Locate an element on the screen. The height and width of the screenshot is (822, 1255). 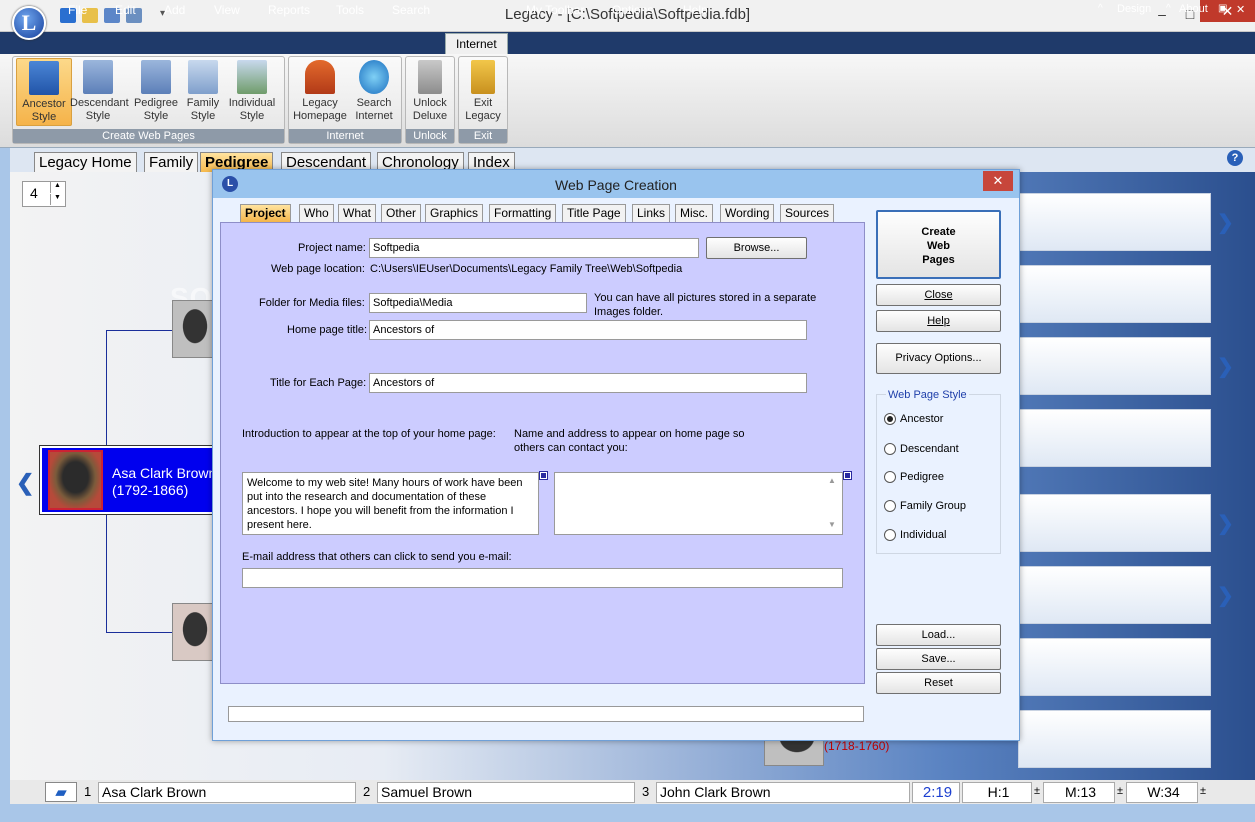
close-doc-icon: ✕ is located at coordinates (1240, 9).